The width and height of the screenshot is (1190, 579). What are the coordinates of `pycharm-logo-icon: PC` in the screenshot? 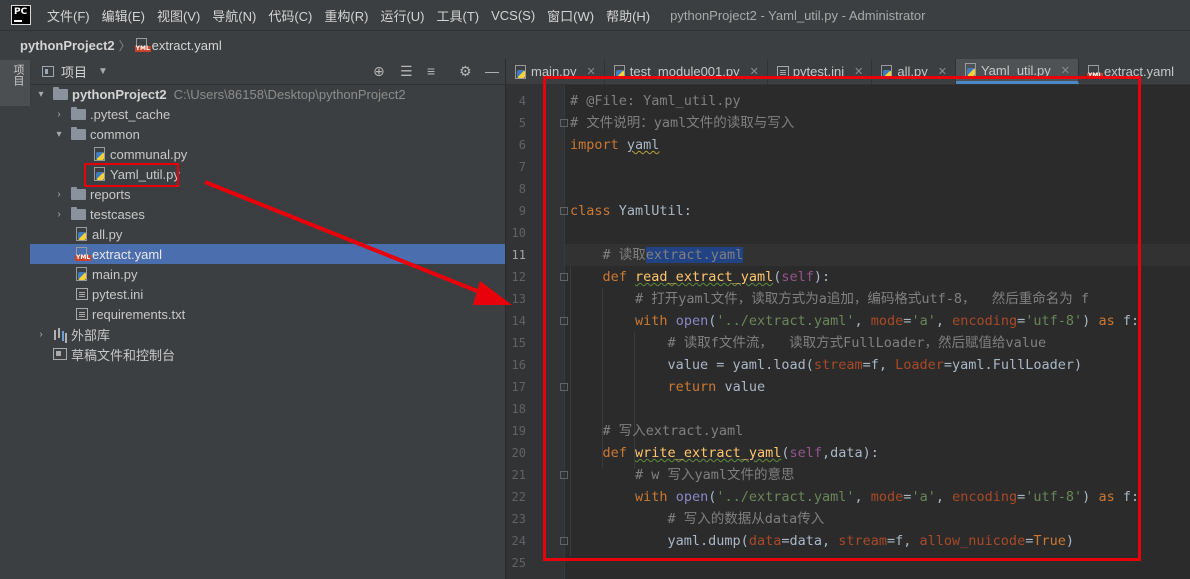 It's located at (21, 15).